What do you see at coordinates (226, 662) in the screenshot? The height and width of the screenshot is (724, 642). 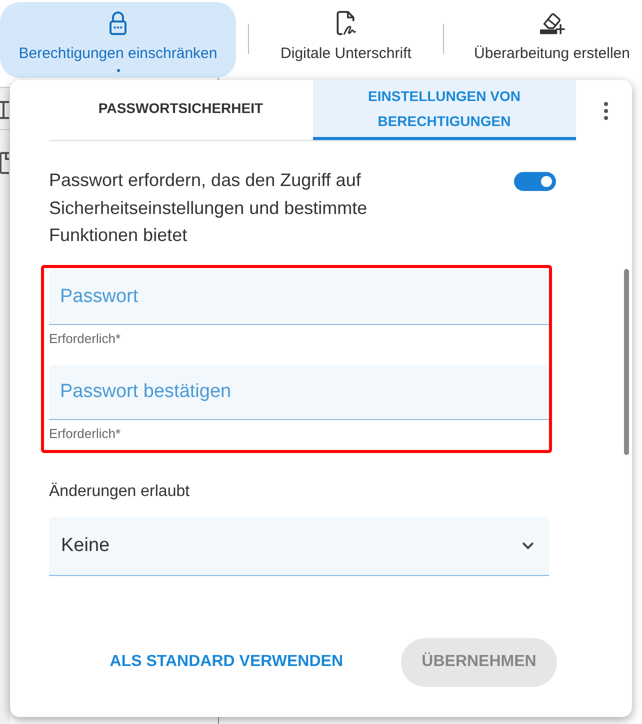 I see `default-link-button: ALS STANDARD VERWENDEN` at bounding box center [226, 662].